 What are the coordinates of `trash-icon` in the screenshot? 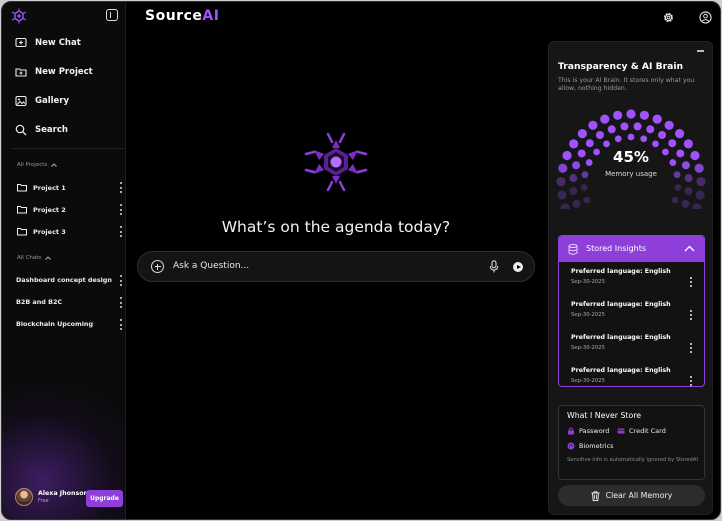 It's located at (595, 495).